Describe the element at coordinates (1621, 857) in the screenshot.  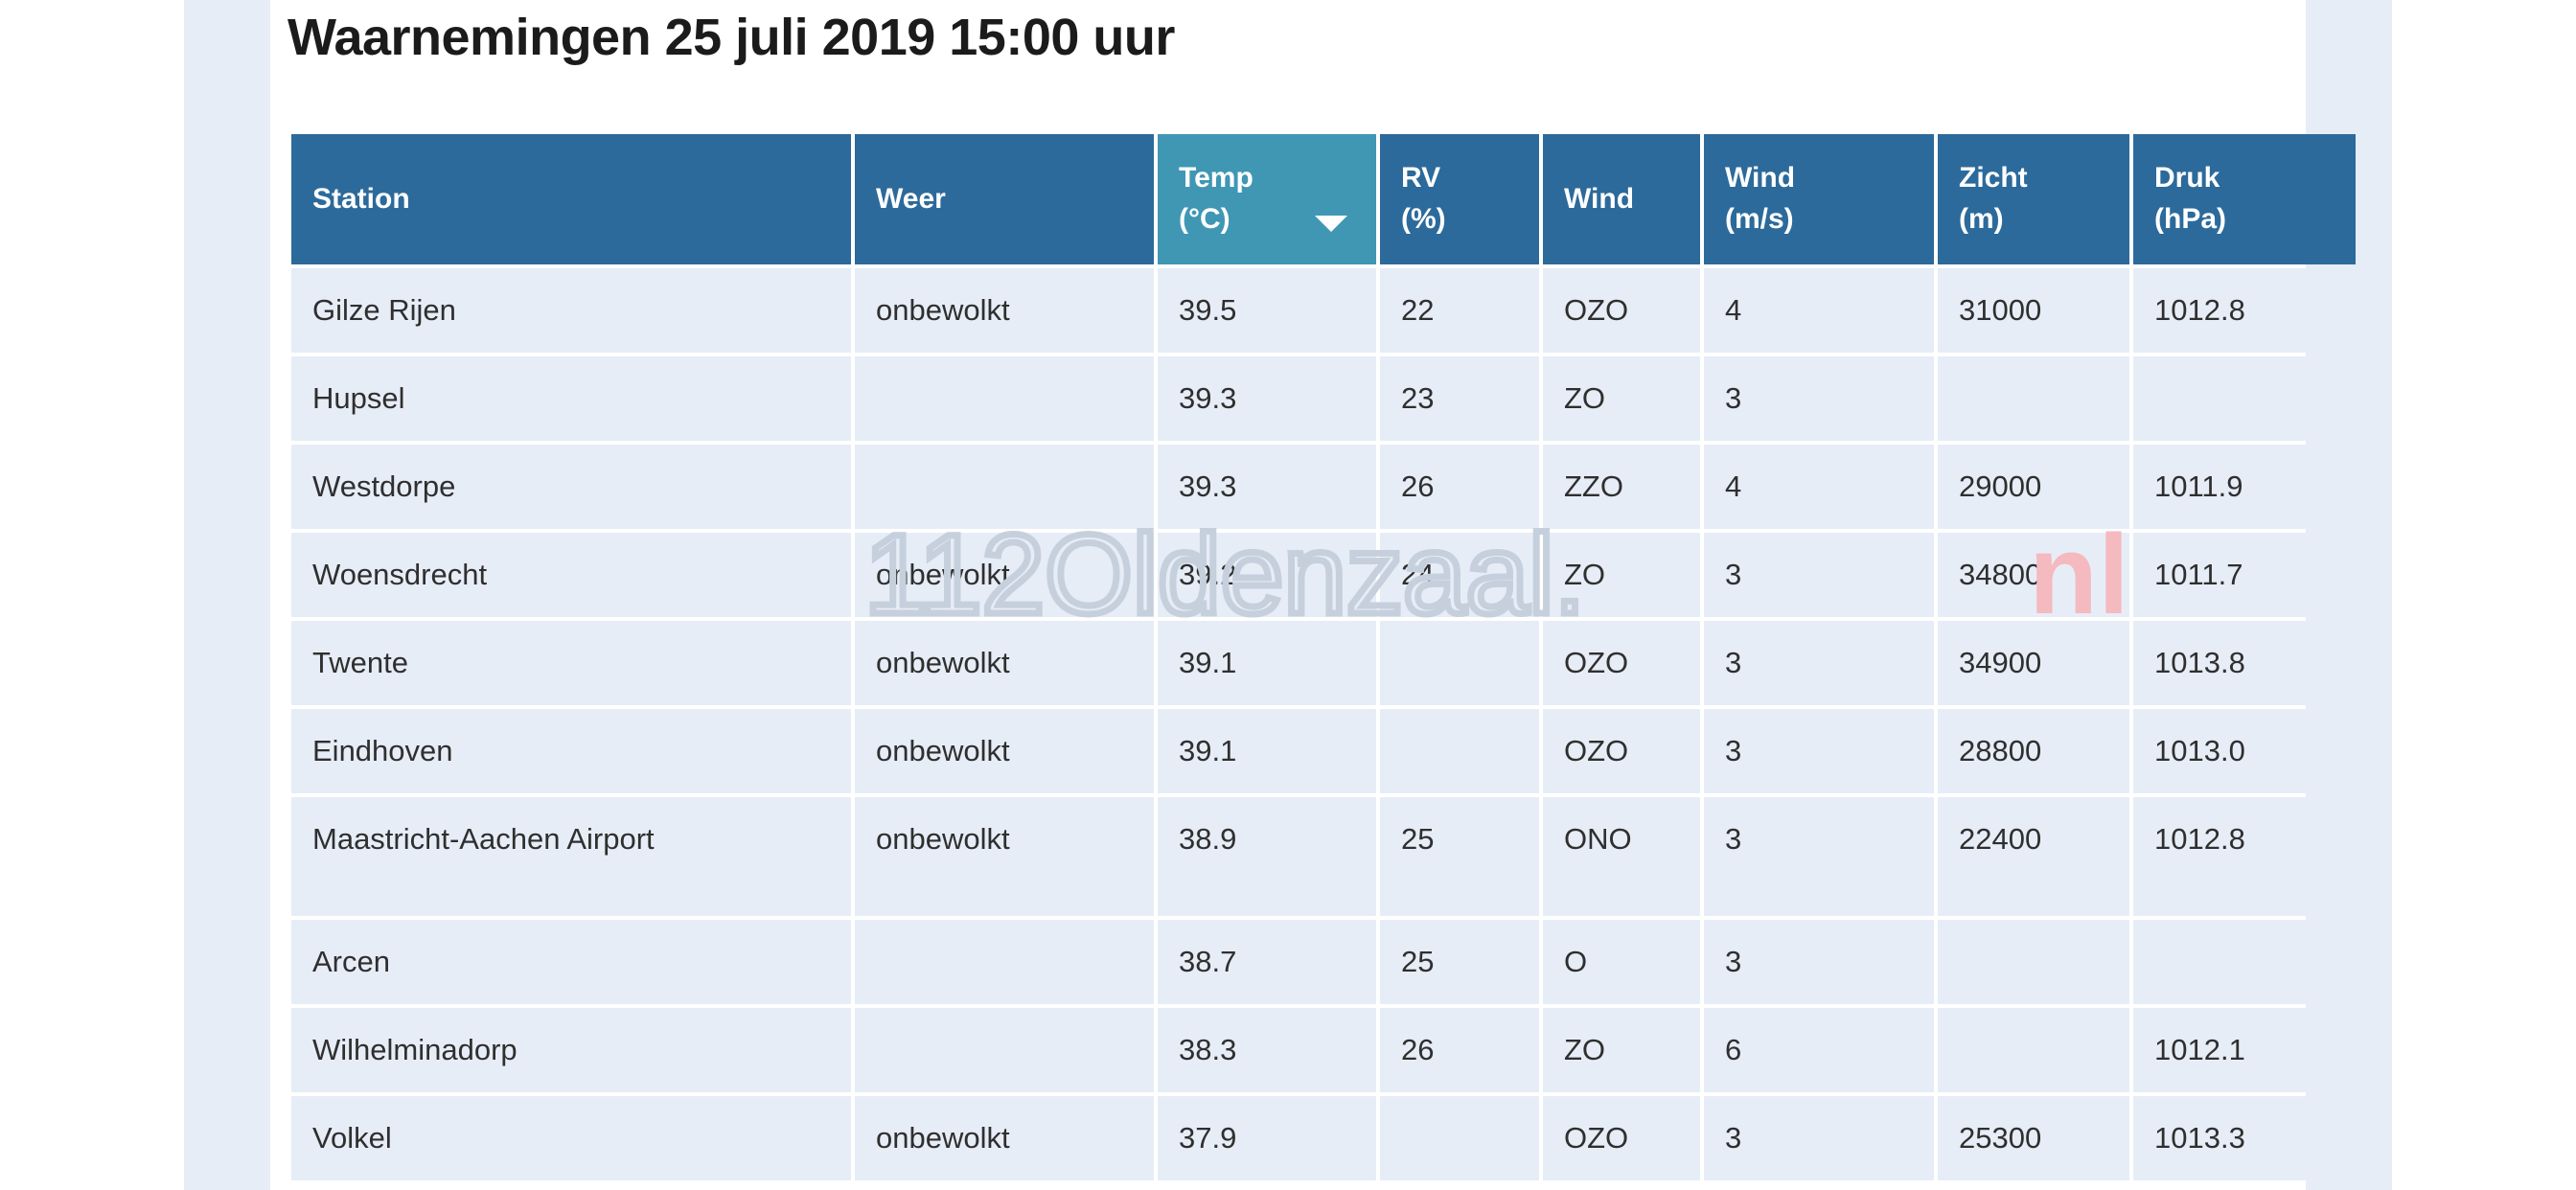
I see `cell-wind: ONO` at that location.